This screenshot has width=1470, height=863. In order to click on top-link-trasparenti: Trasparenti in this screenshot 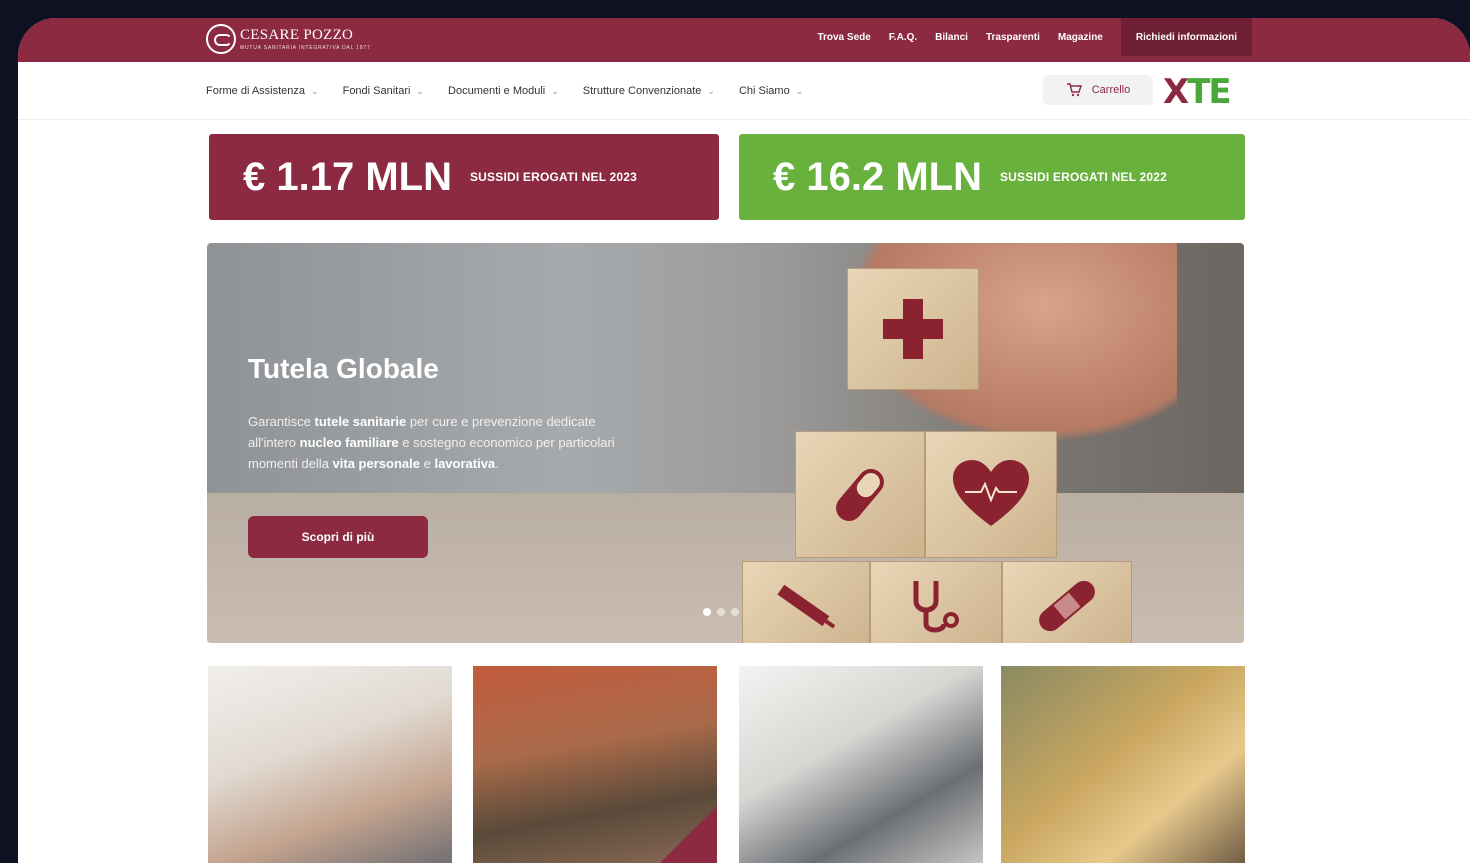, I will do `click(1013, 37)`.